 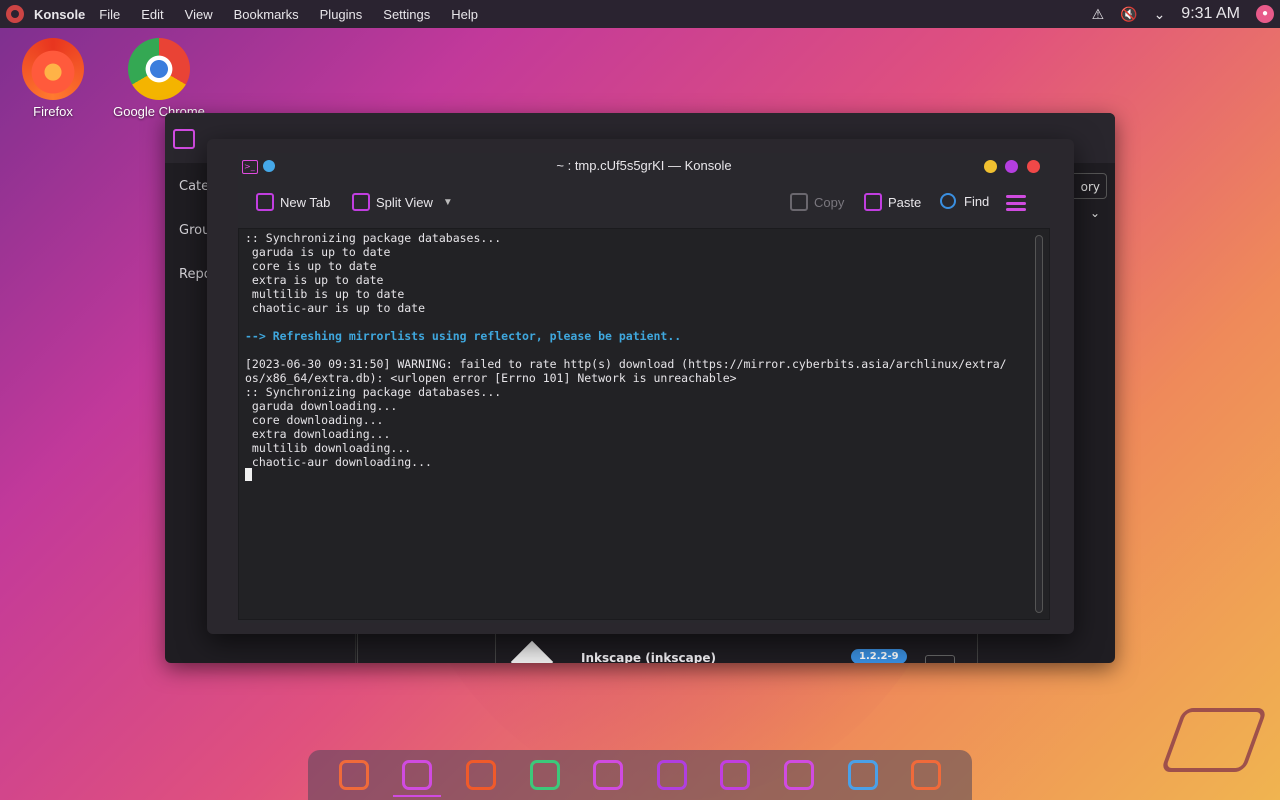 What do you see at coordinates (608, 775) in the screenshot?
I see `system-monitor-icon` at bounding box center [608, 775].